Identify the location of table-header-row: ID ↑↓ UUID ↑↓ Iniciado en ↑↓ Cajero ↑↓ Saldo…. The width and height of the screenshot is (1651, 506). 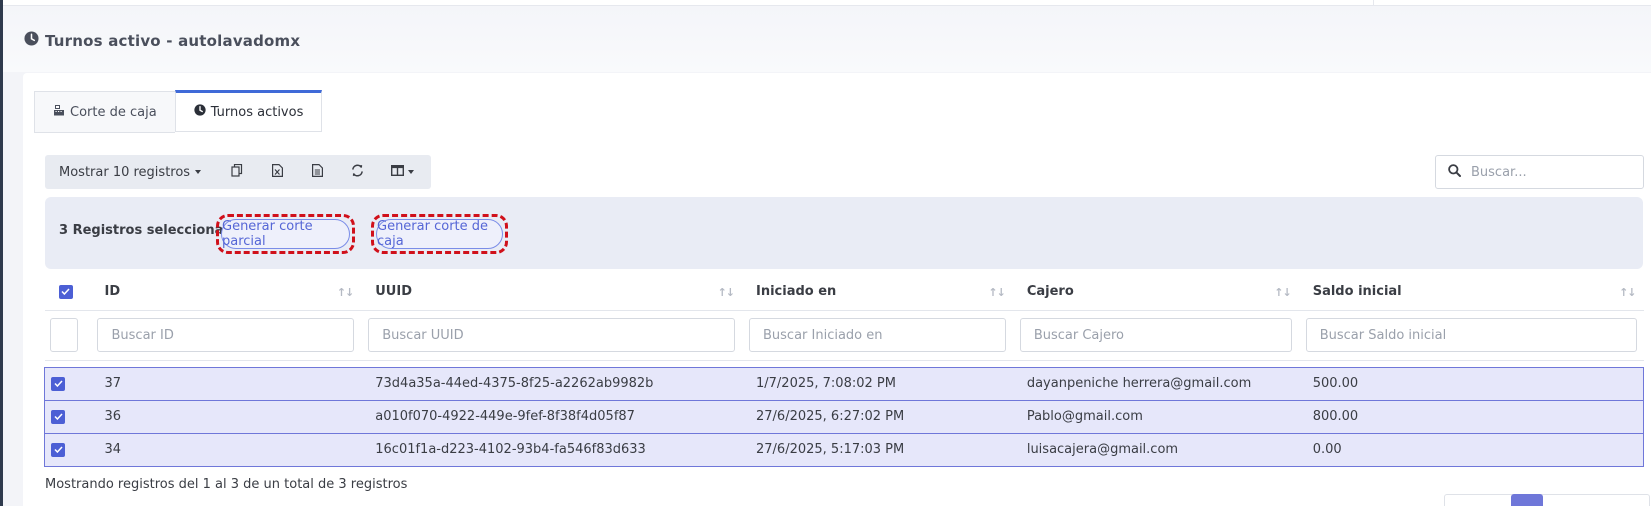
(844, 292).